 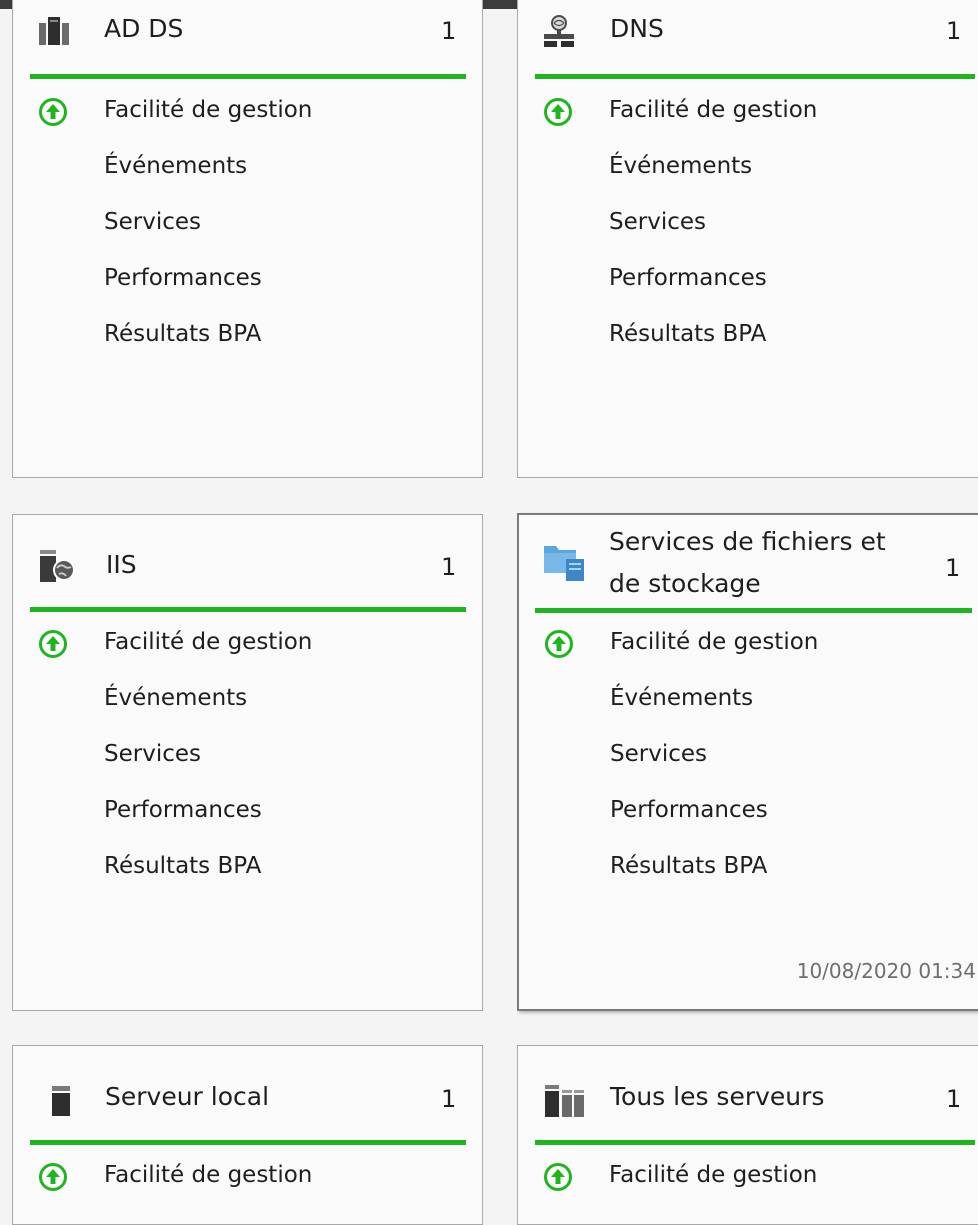 I want to click on tile-title: Tous les serveurs, so click(x=717, y=1096).